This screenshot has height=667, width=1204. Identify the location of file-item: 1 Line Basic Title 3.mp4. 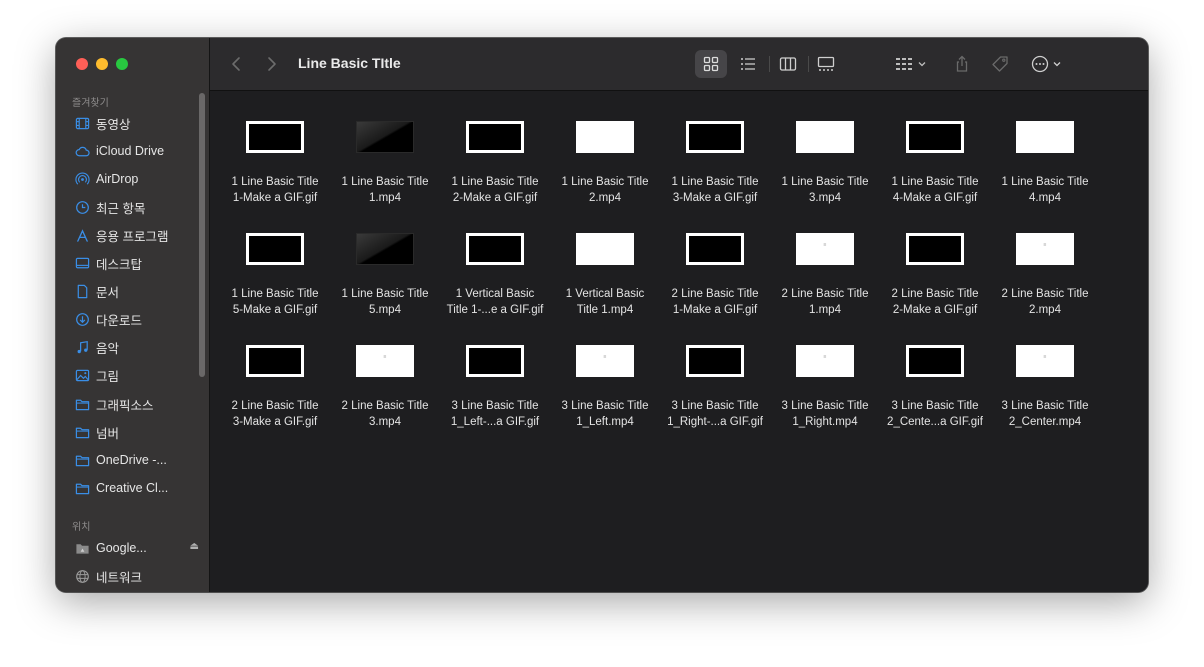
(825, 159).